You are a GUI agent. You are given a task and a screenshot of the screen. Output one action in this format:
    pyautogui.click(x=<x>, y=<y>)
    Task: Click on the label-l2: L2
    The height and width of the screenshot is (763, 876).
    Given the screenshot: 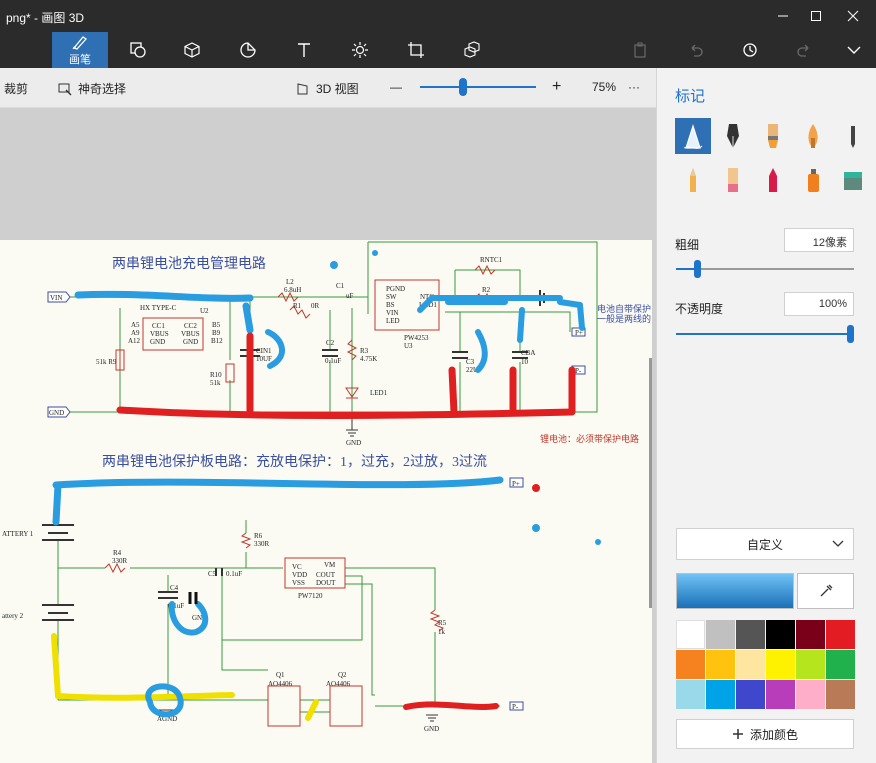 What is the action you would take?
    pyautogui.click(x=290, y=282)
    